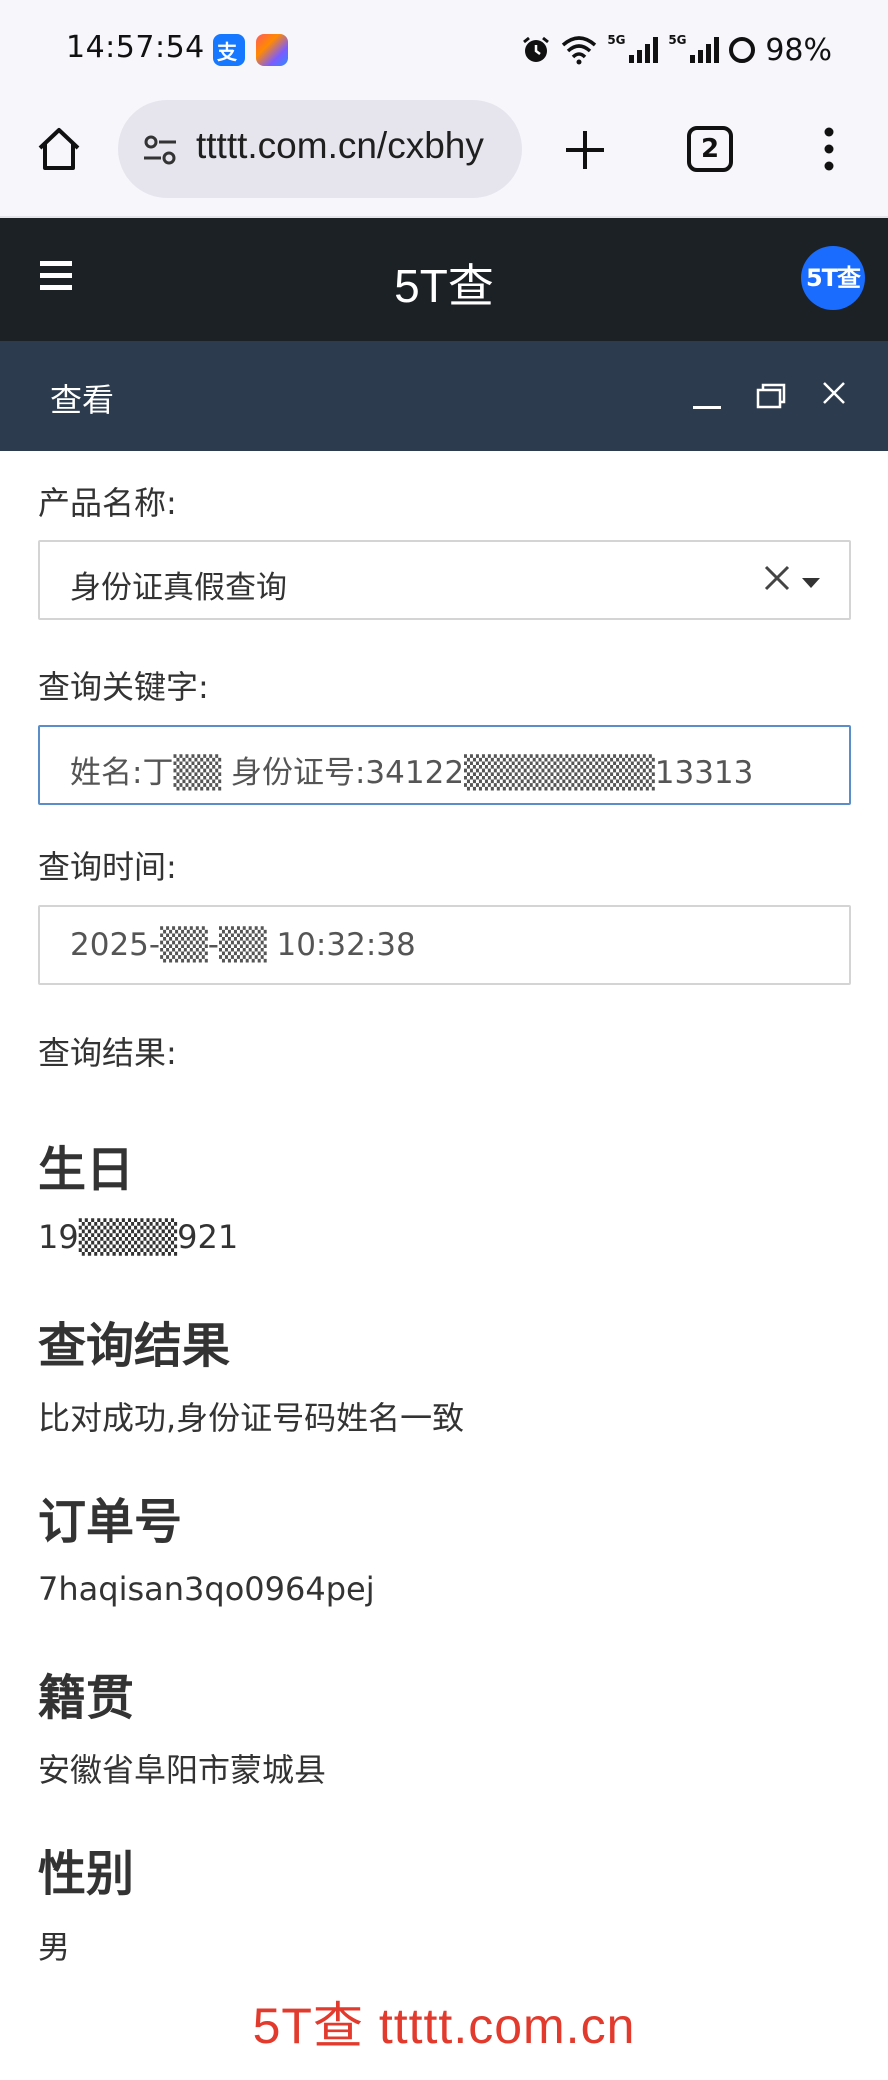  What do you see at coordinates (834, 393) in the screenshot?
I see `close-icon` at bounding box center [834, 393].